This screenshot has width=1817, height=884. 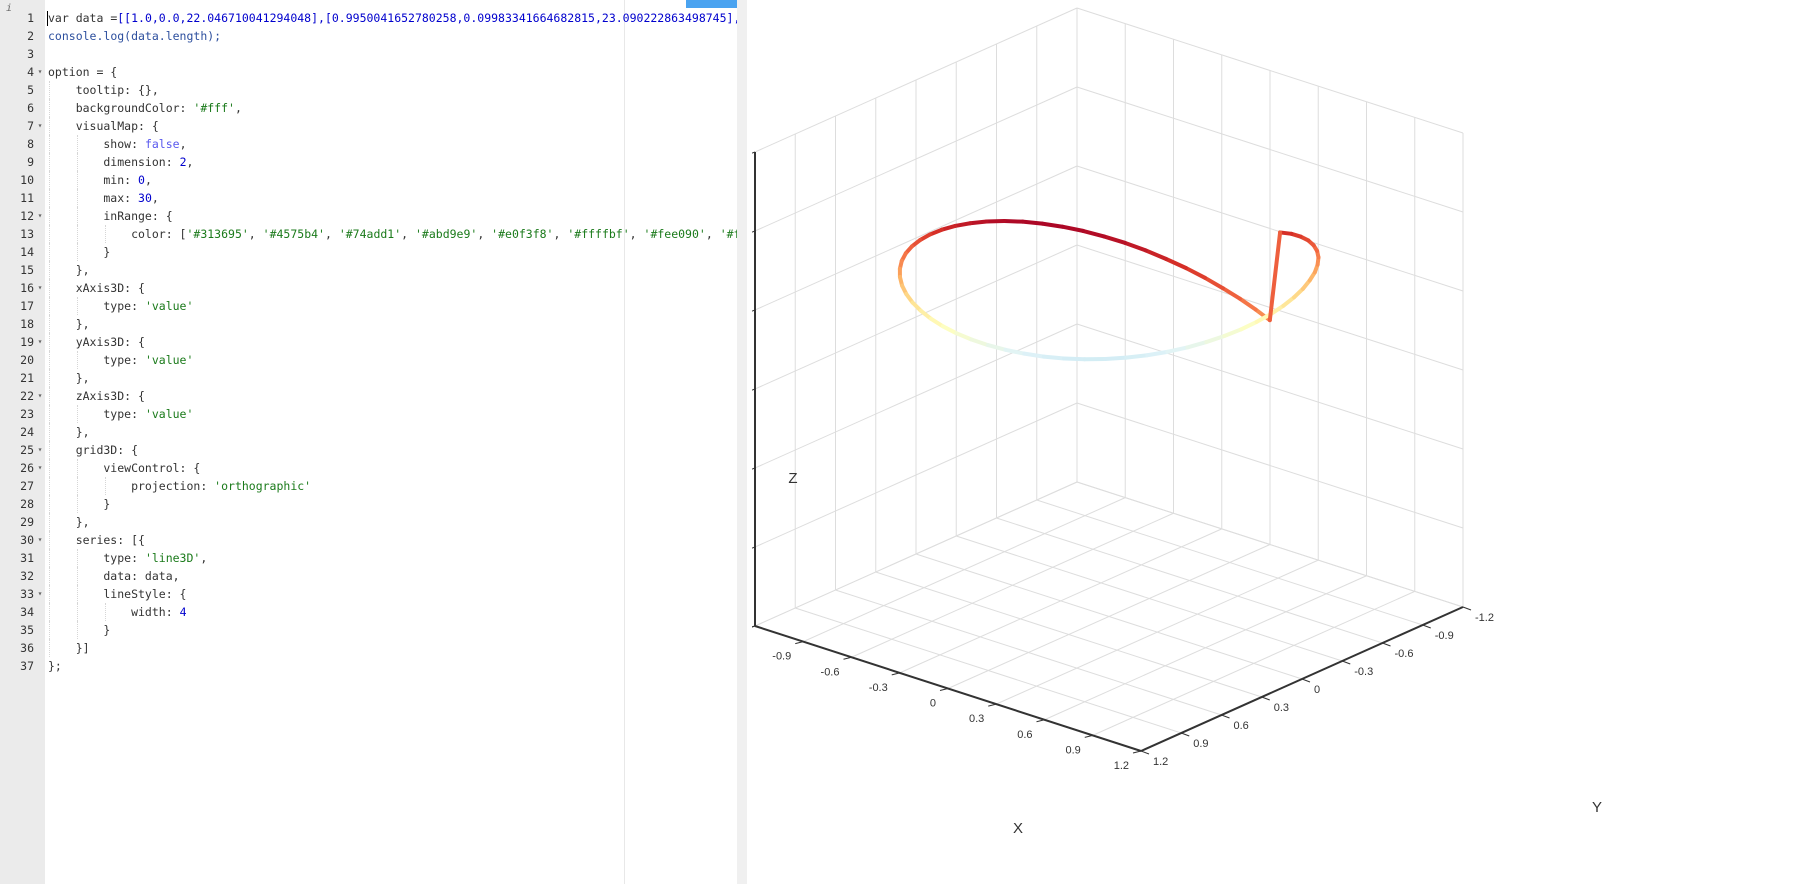 I want to click on code-line: console.log(data.length);, so click(x=134, y=36).